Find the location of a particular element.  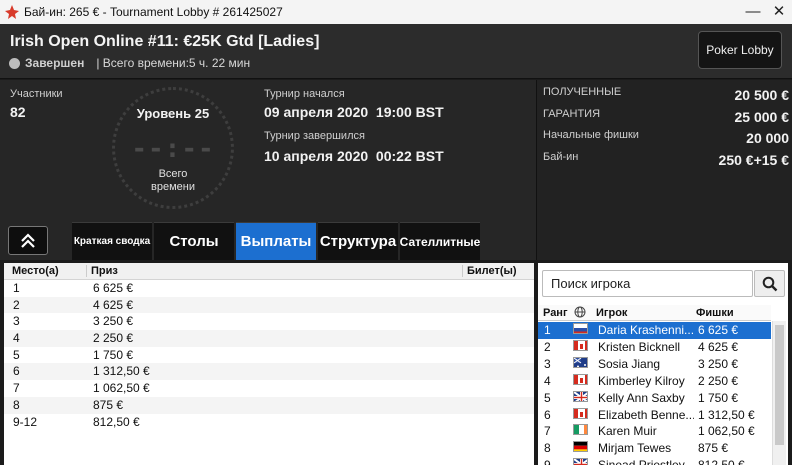

table-row: 1 6 625 € is located at coordinates (269, 288).